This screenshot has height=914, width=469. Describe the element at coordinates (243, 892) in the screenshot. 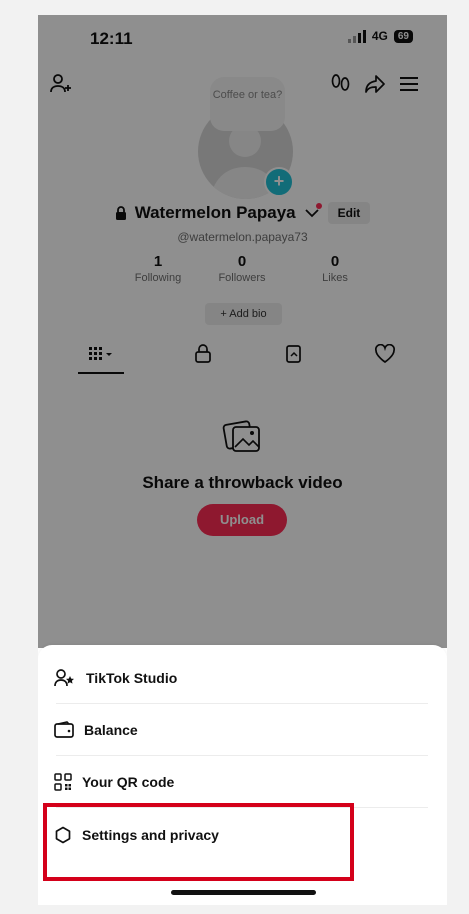

I see `home-indicator` at that location.